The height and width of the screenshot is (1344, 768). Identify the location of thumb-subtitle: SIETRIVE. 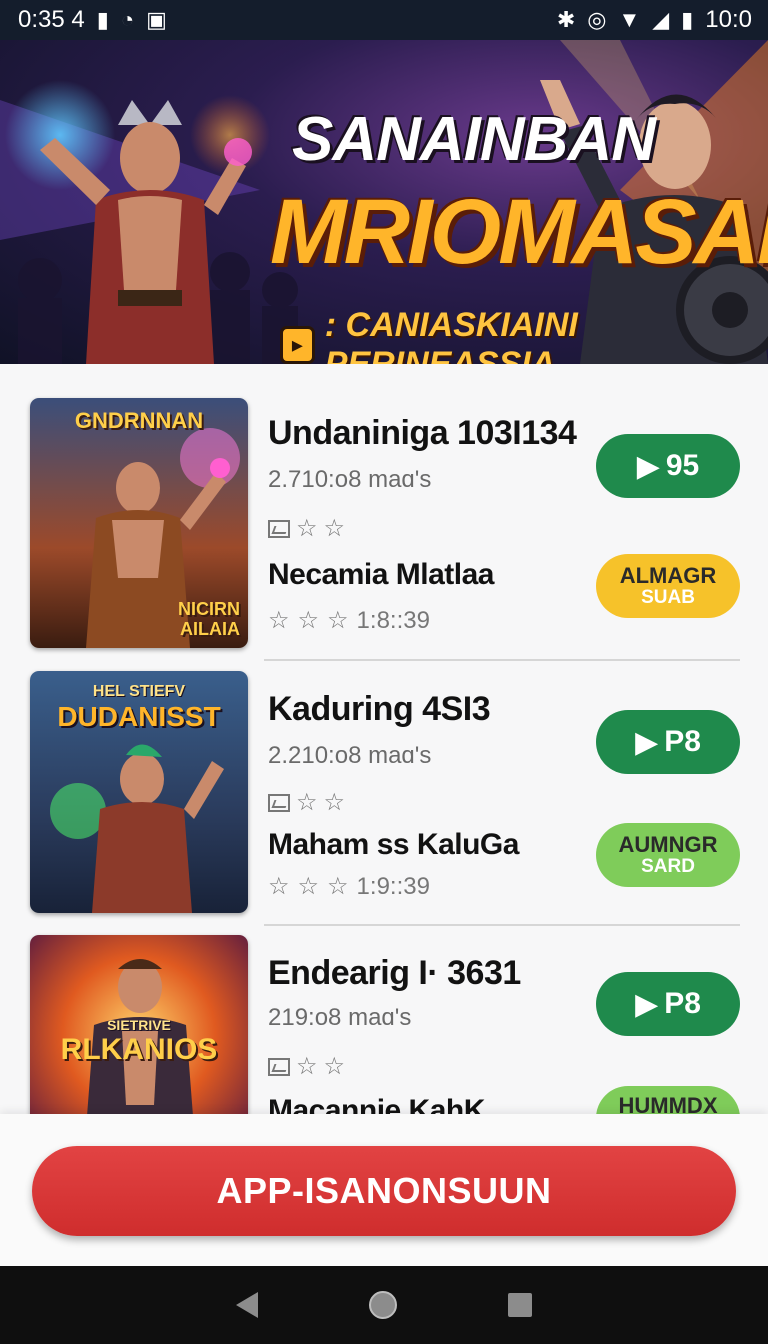
(139, 1025).